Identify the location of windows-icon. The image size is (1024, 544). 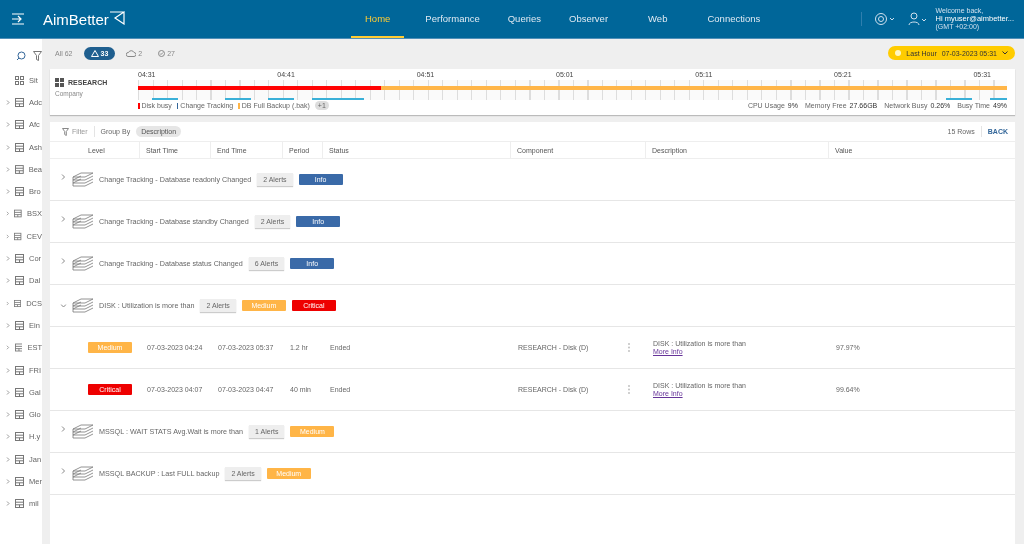
(59, 82).